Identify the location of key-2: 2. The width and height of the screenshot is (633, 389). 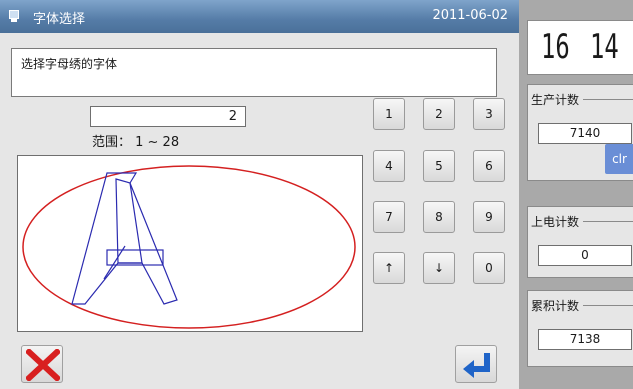
(439, 114).